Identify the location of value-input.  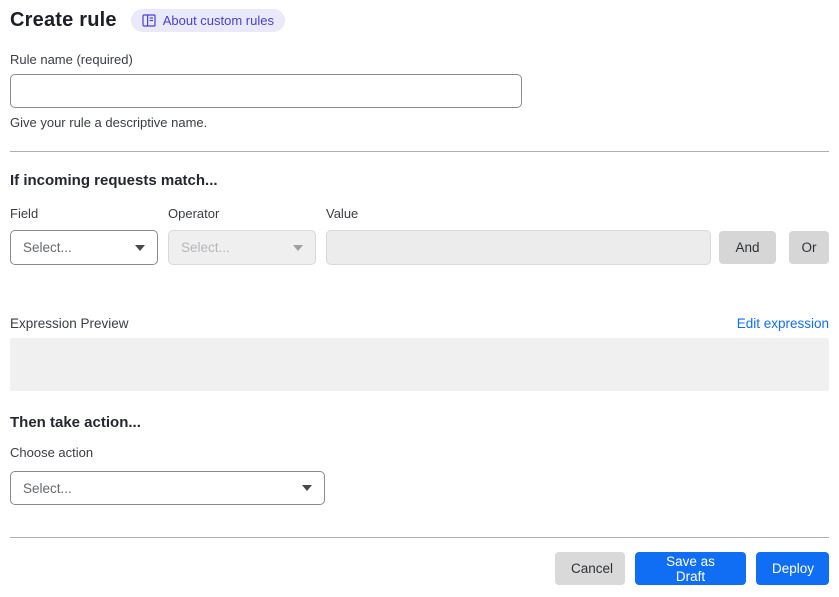
(518, 247).